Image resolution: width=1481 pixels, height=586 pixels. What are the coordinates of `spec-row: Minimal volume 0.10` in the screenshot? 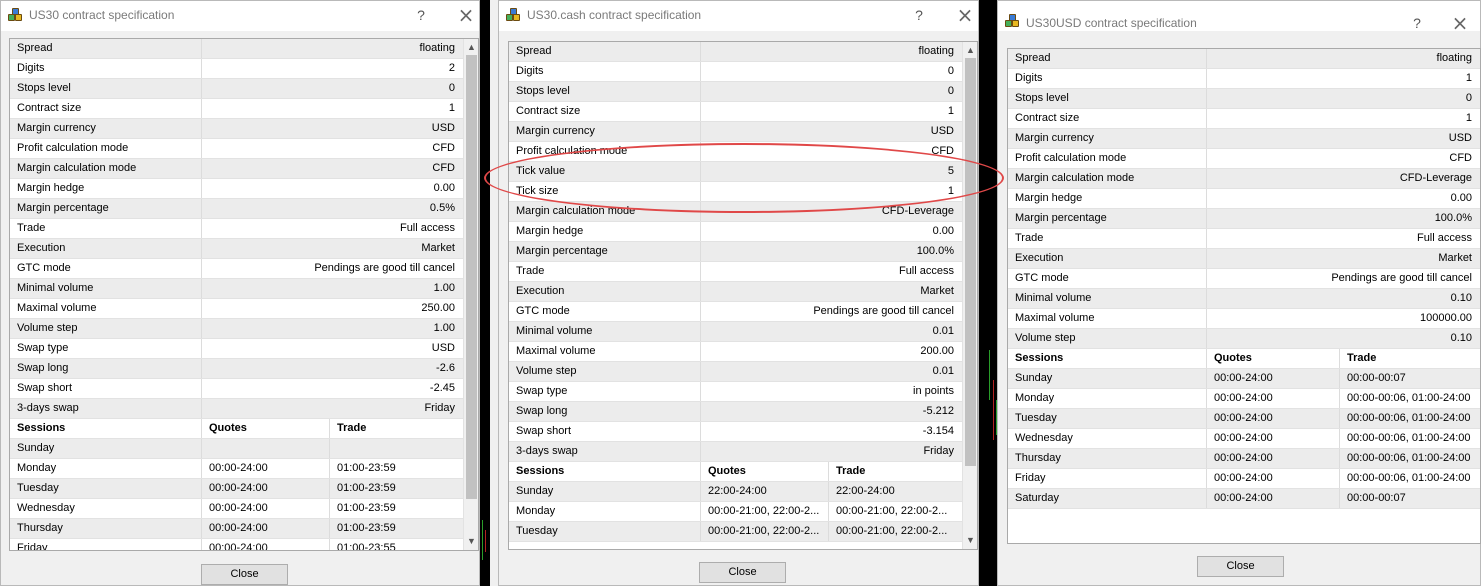 It's located at (1244, 299).